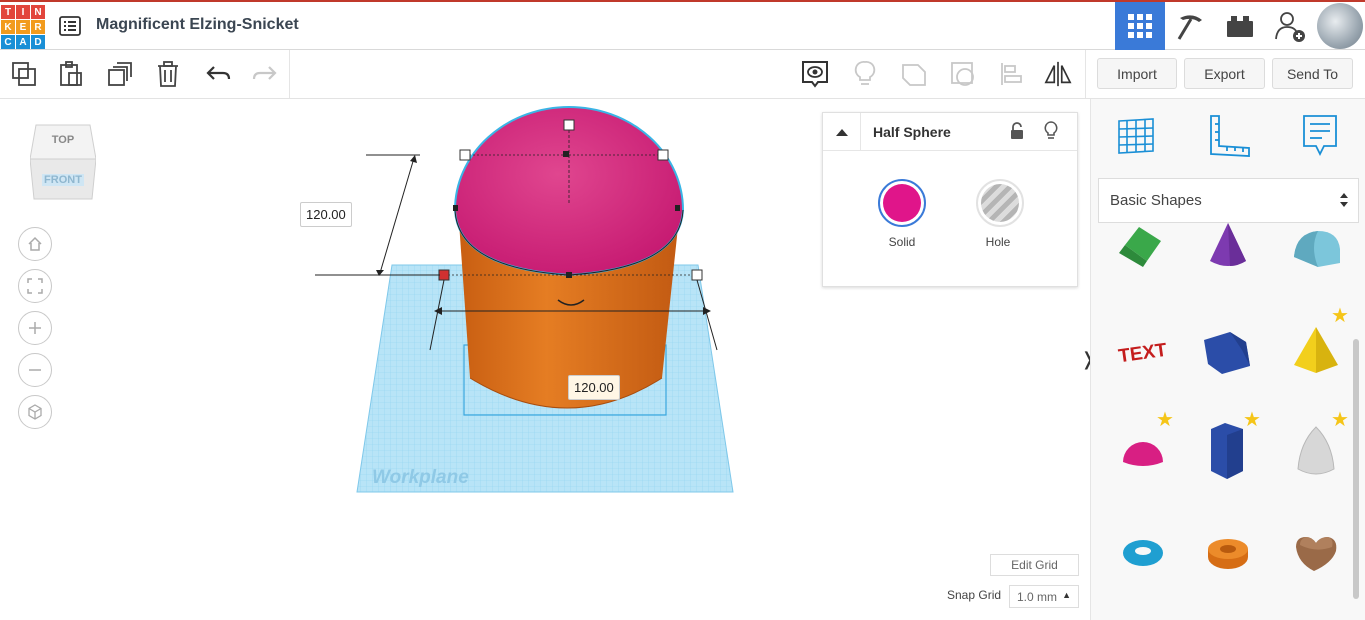 This screenshot has height=620, width=1365. I want to click on shape-text: TEXT, so click(1143, 351).